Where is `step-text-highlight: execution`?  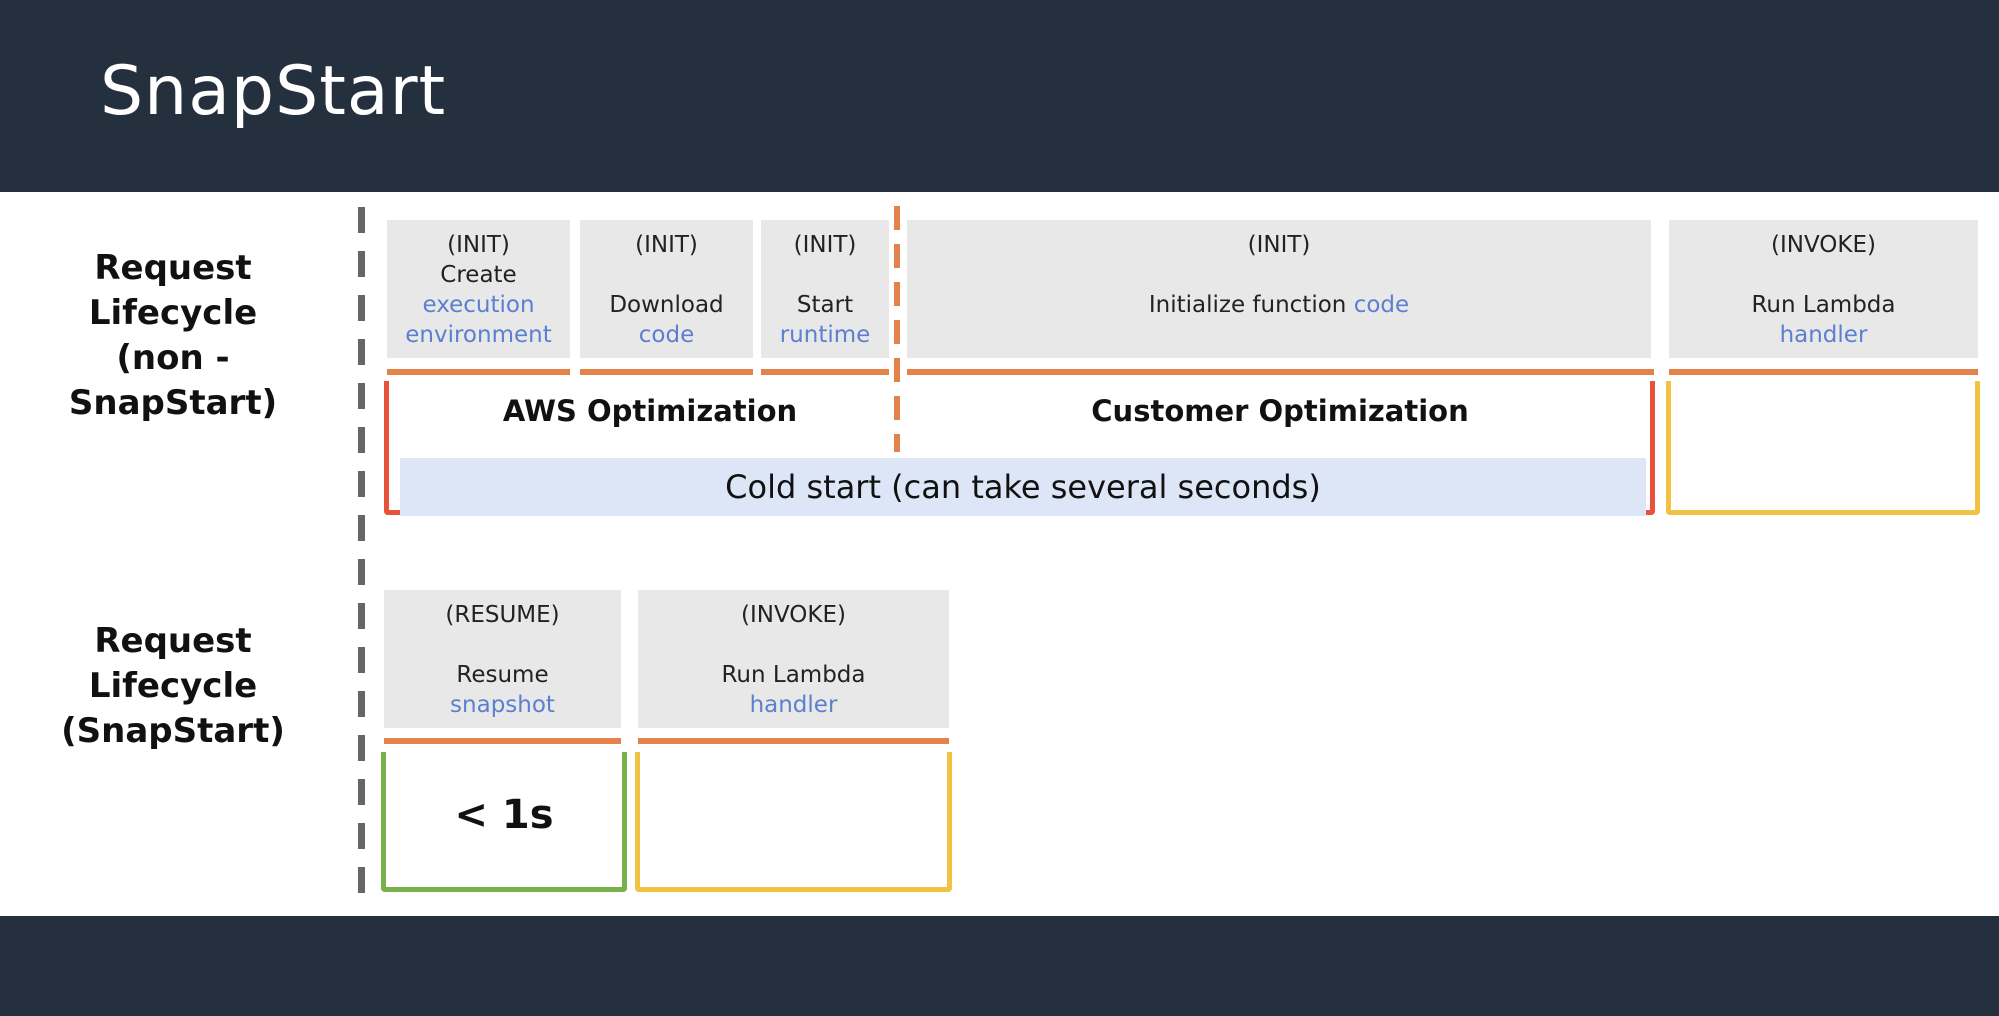 step-text-highlight: execution is located at coordinates (478, 305).